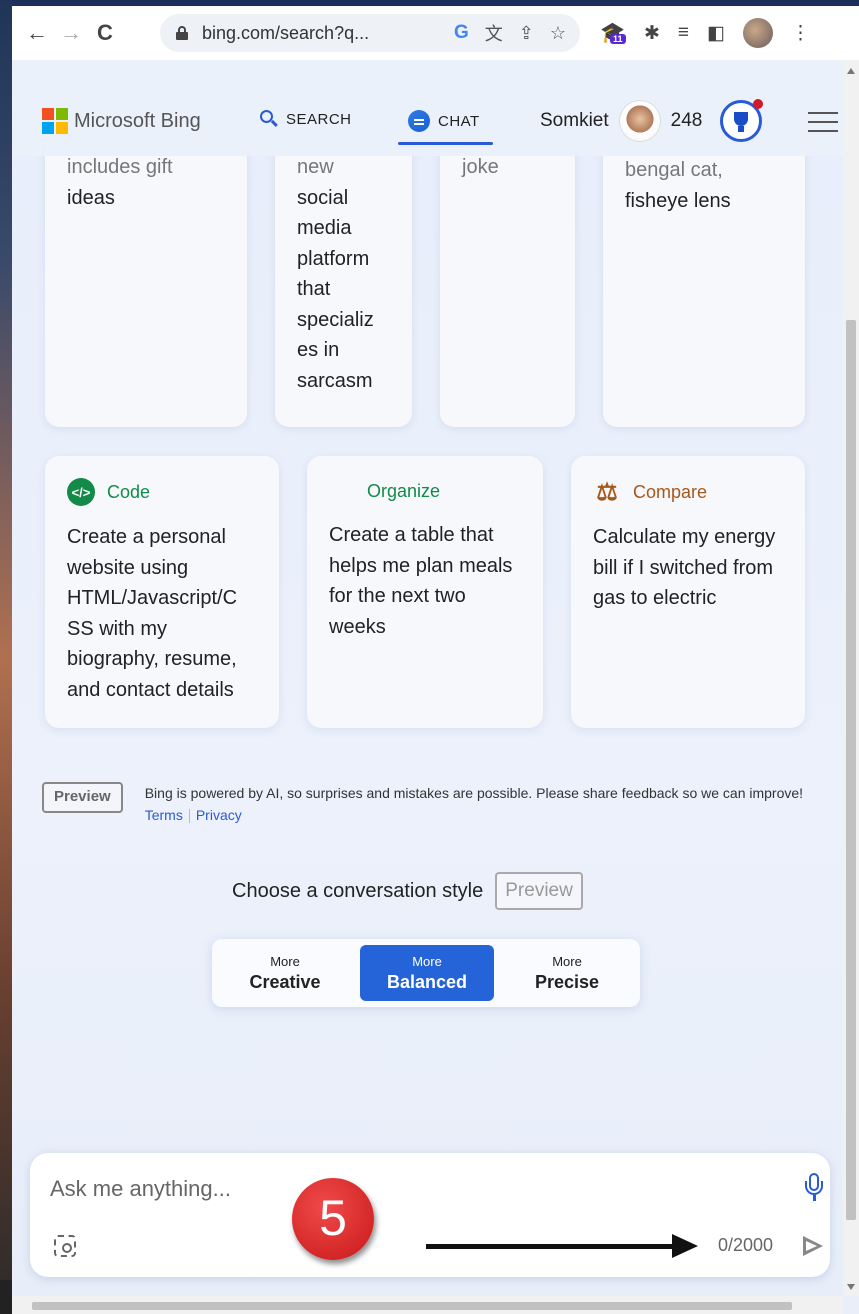 Image resolution: width=859 pixels, height=1314 pixels. Describe the element at coordinates (358, 890) in the screenshot. I see `conversation-style-label: Choose a conversation style` at that location.